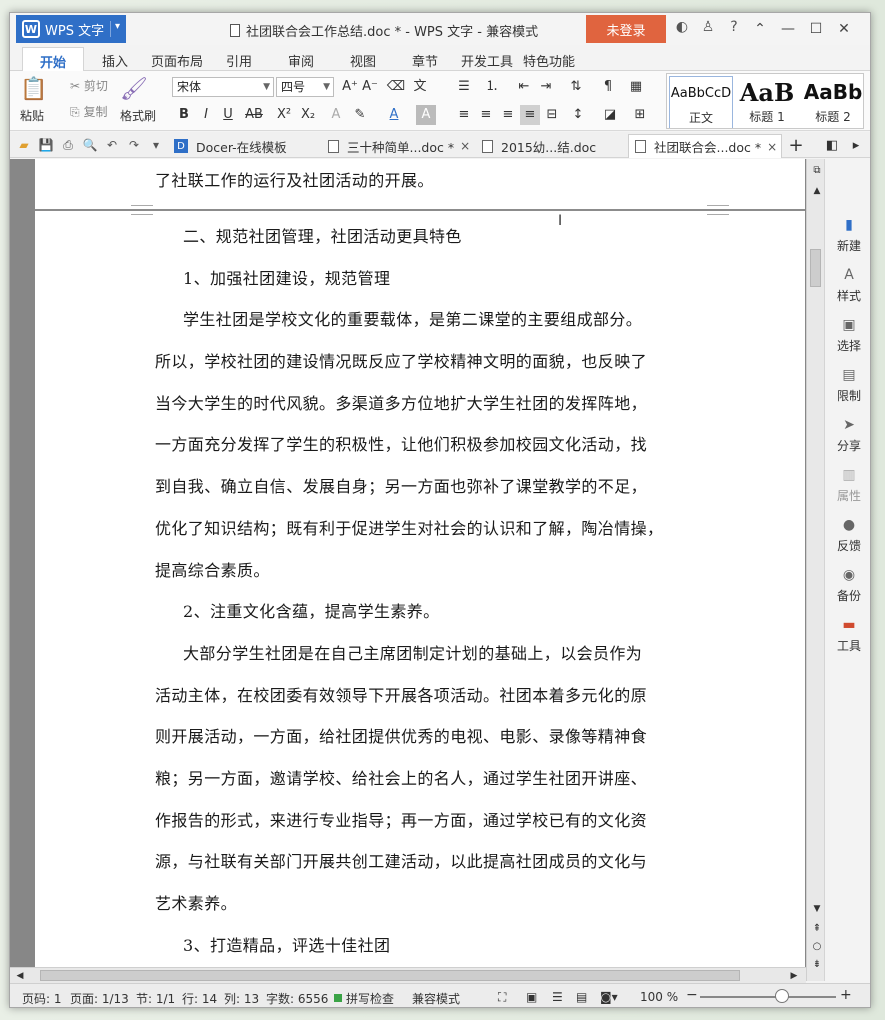 This screenshot has height=1020, width=885. Describe the element at coordinates (435, 779) in the screenshot. I see `text-line: 粮；另一方面，邀请学校、给社会上的名人，通过学生社团开讲座、` at that location.